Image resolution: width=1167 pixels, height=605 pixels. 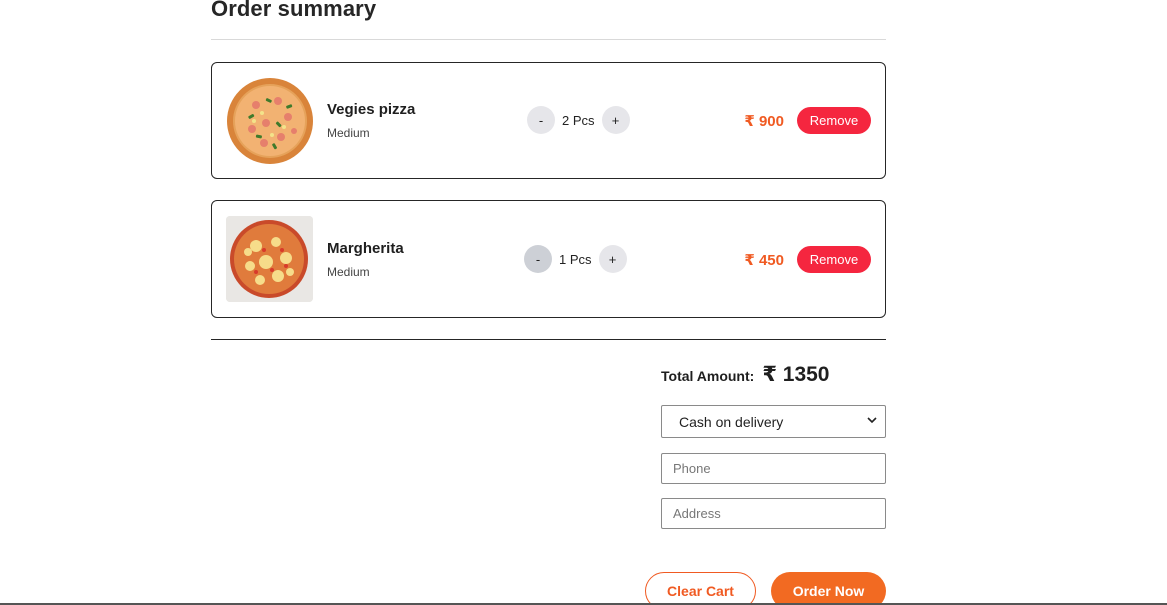 I want to click on chevron-down-icon, so click(x=872, y=421).